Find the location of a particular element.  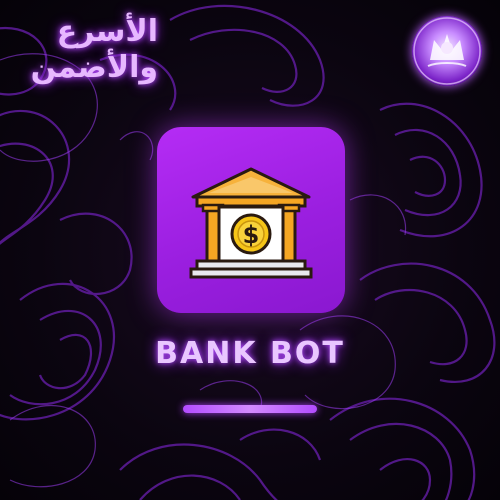

tagline: الأسرع والأضمن is located at coordinates (93, 50).